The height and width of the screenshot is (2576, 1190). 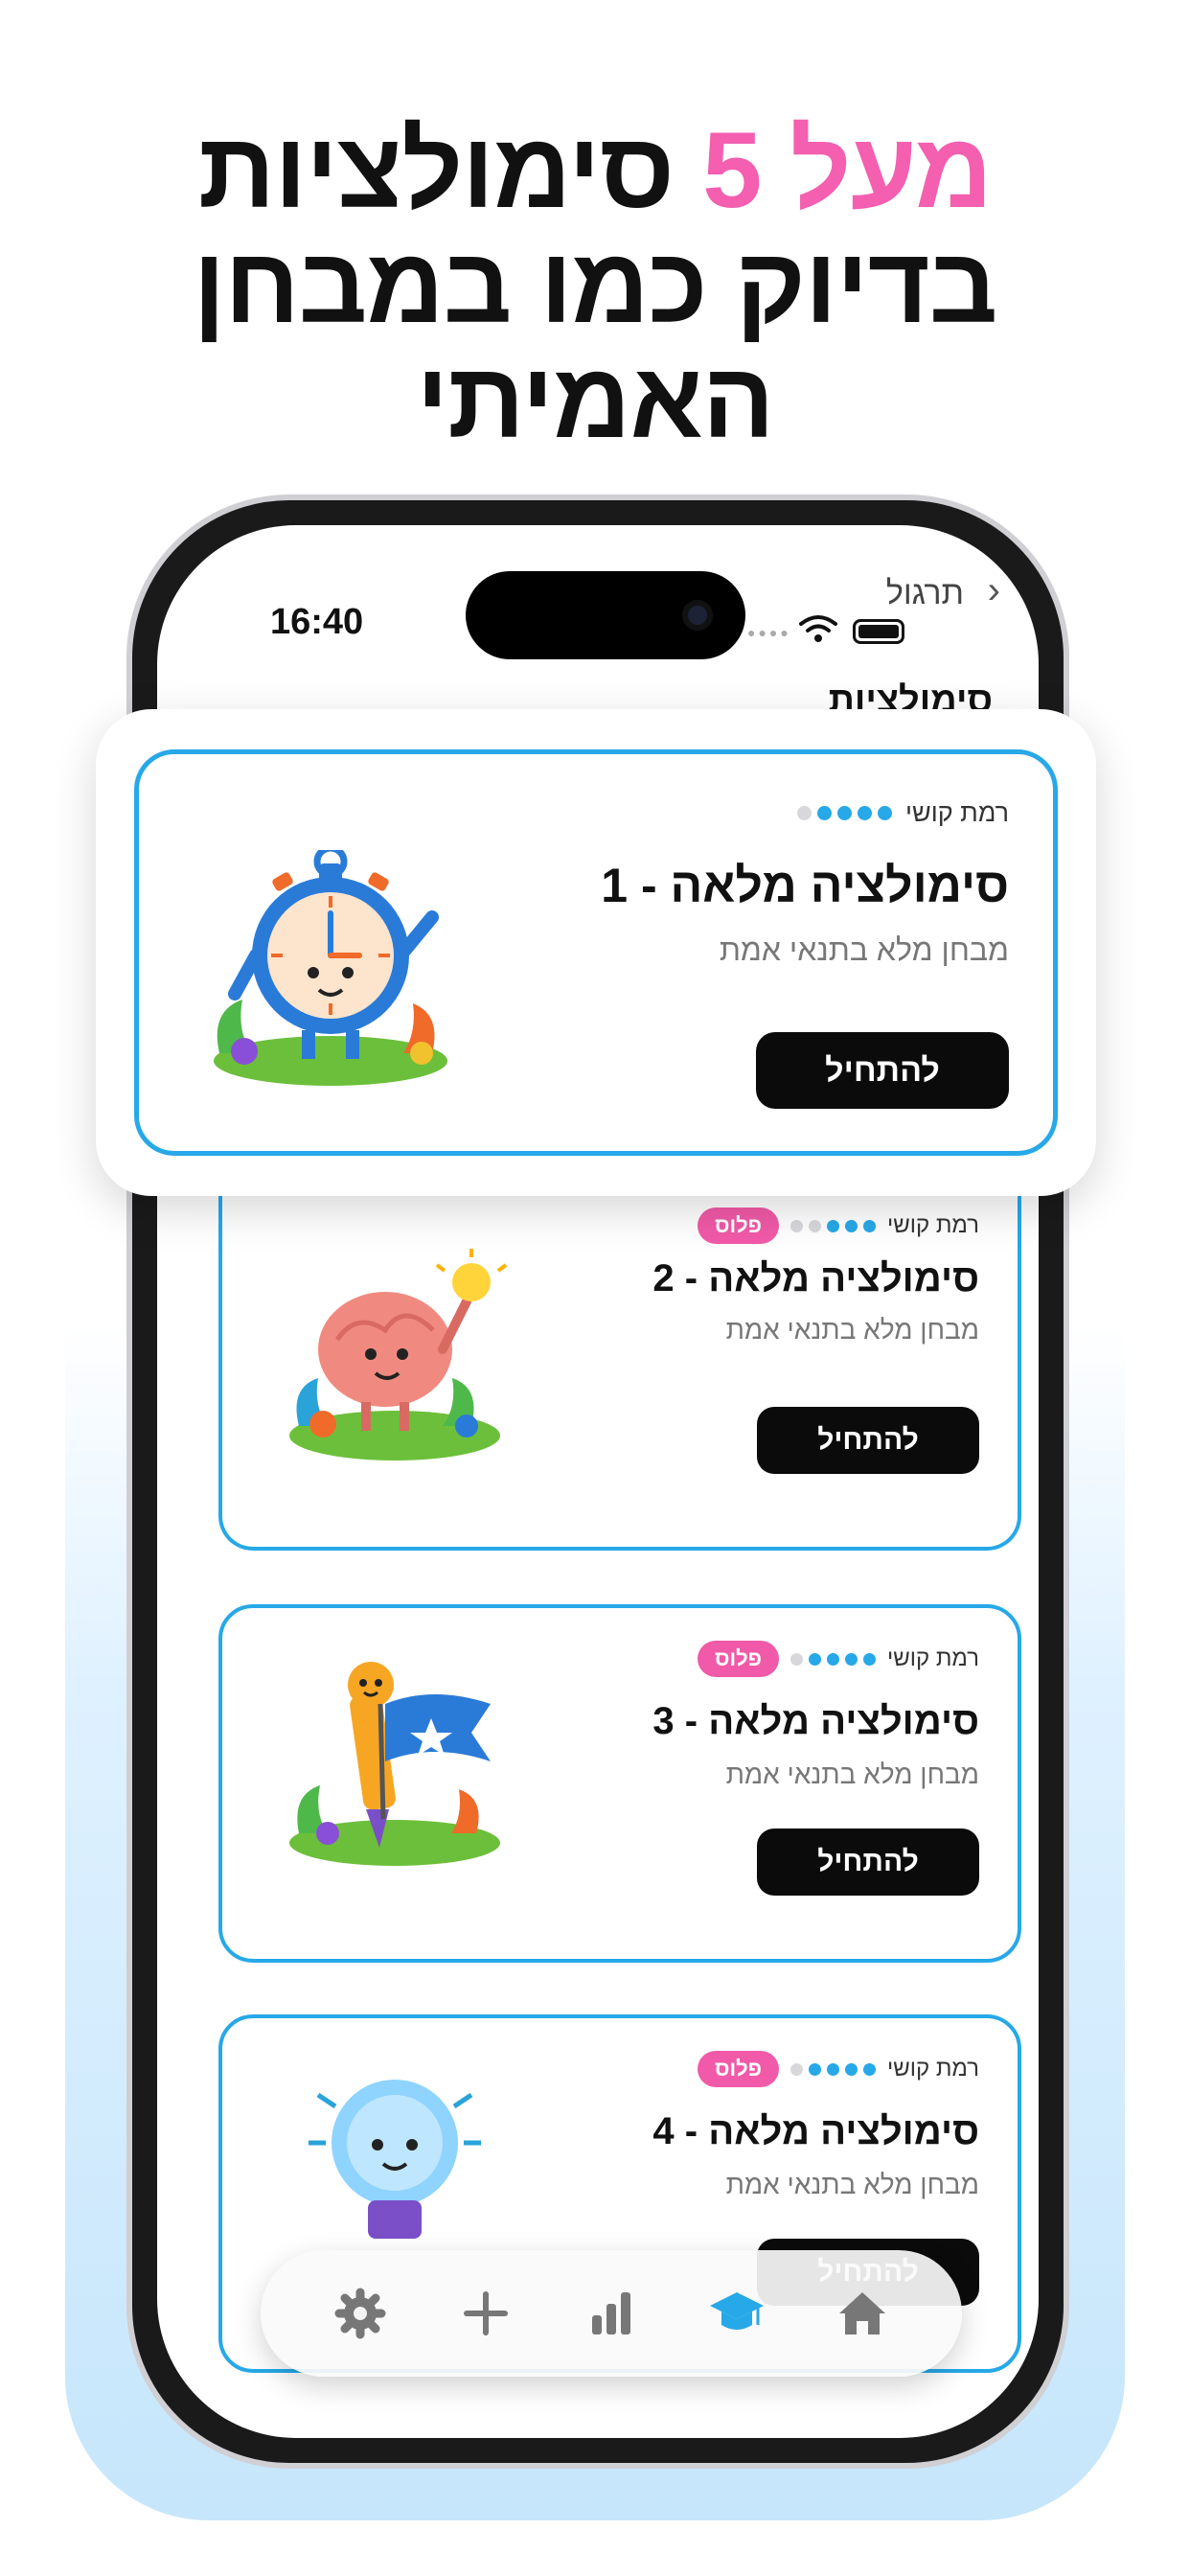 I want to click on tab-add, so click(x=486, y=2313).